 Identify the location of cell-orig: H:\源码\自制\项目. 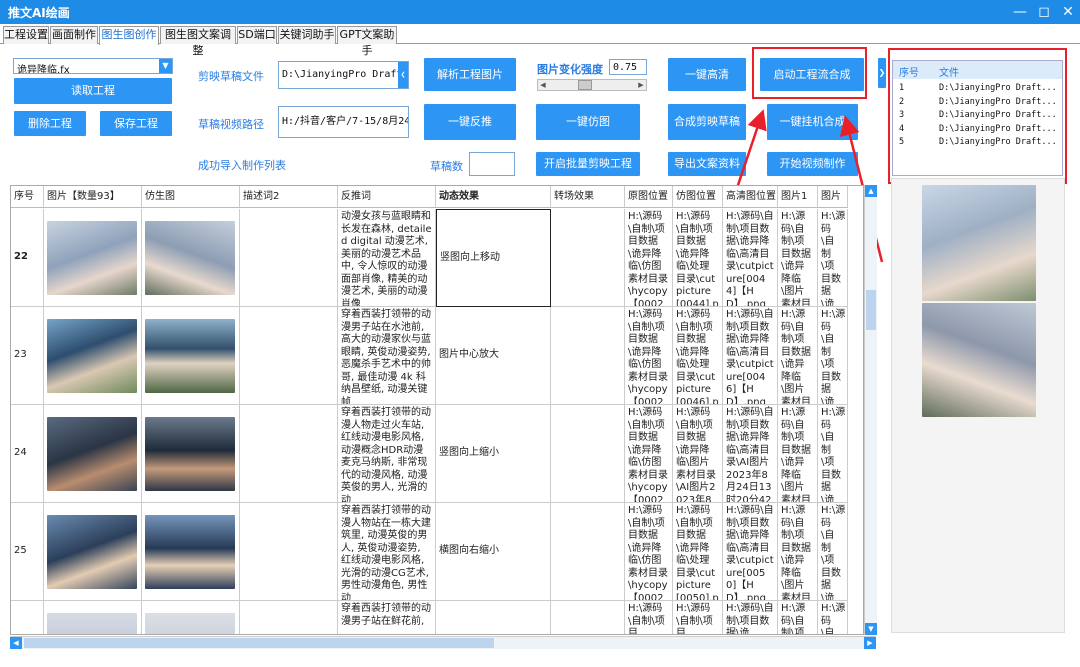
(649, 617).